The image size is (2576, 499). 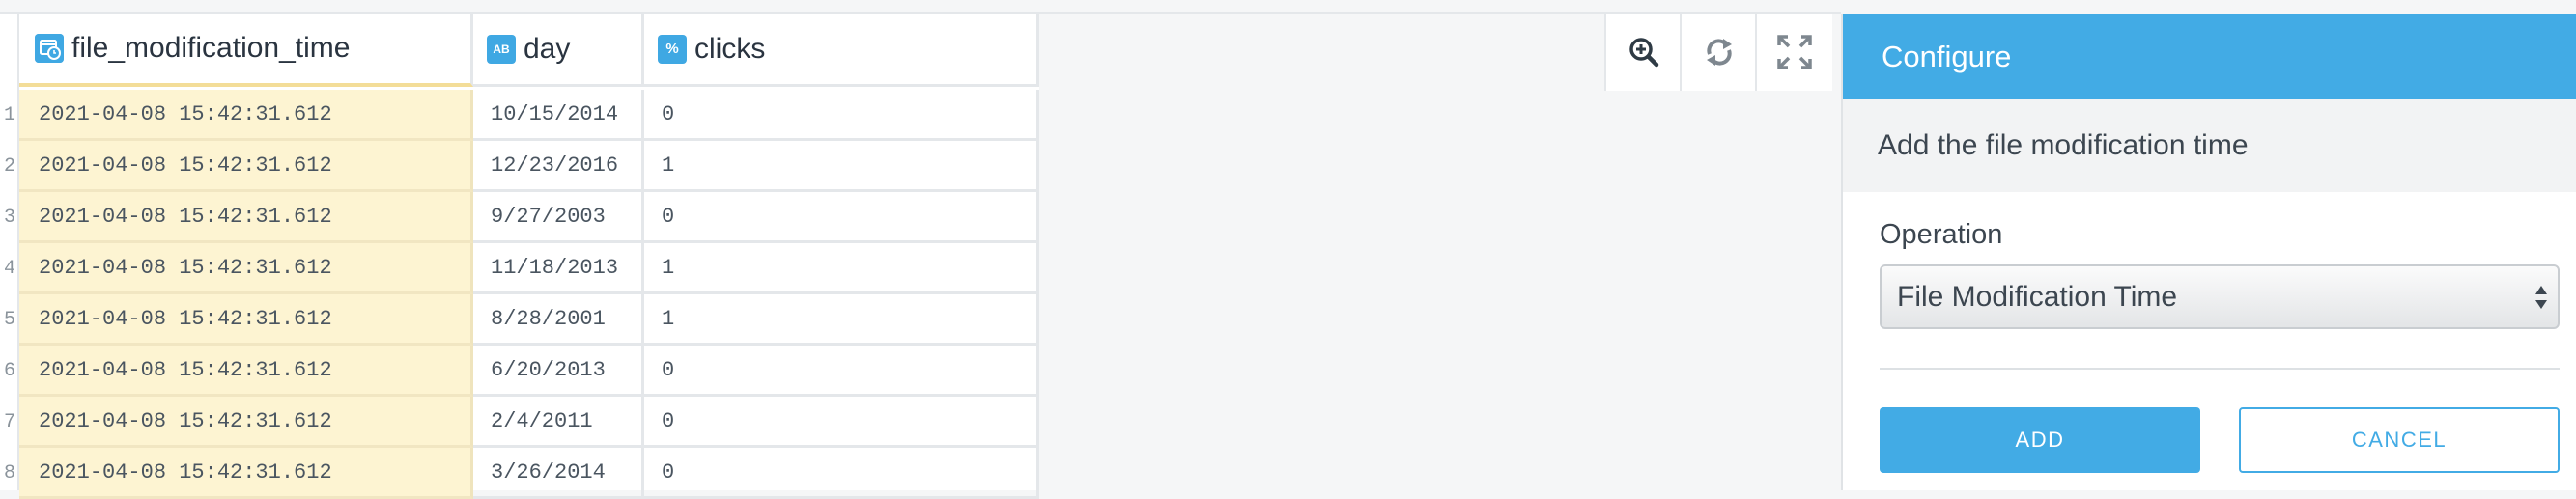 What do you see at coordinates (2220, 297) in the screenshot?
I see `operation-select: File Modification Time` at bounding box center [2220, 297].